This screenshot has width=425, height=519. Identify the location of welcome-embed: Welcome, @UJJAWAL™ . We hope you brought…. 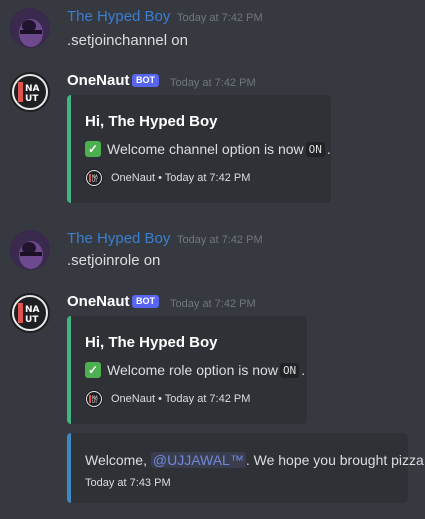
(246, 468).